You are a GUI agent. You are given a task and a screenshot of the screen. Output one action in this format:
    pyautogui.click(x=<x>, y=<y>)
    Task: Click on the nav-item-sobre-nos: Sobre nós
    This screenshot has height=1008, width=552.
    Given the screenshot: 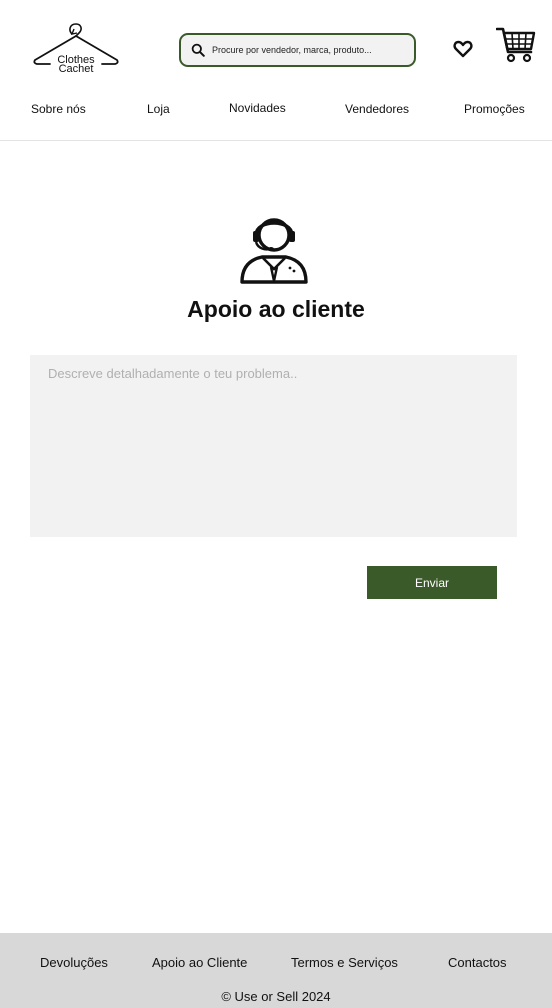 What is the action you would take?
    pyautogui.click(x=58, y=109)
    